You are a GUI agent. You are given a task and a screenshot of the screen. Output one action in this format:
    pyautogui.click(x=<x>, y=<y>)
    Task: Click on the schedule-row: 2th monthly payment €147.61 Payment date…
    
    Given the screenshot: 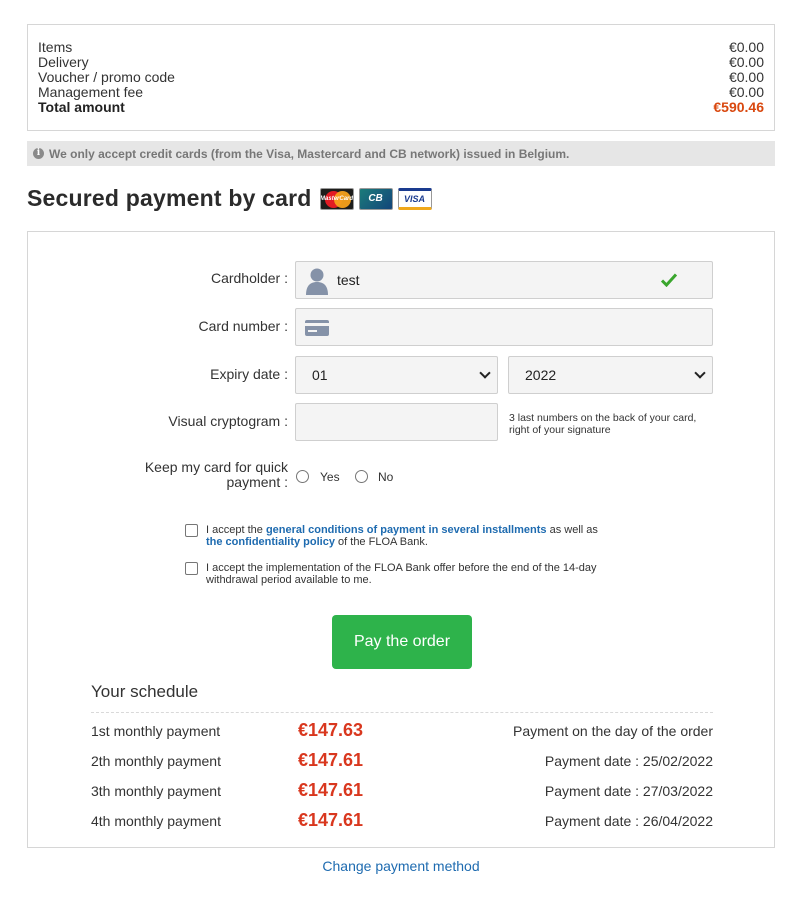 What is the action you would take?
    pyautogui.click(x=402, y=760)
    